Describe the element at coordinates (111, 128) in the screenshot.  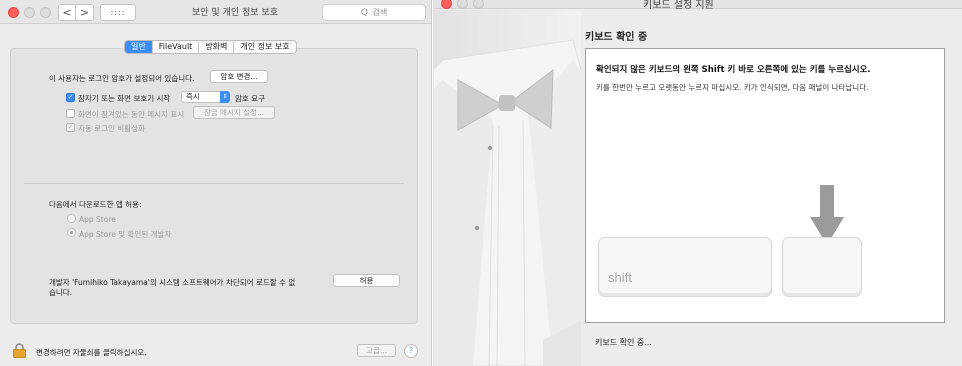
I see `disable-autologin-label: 자동 로그인 비활성화` at that location.